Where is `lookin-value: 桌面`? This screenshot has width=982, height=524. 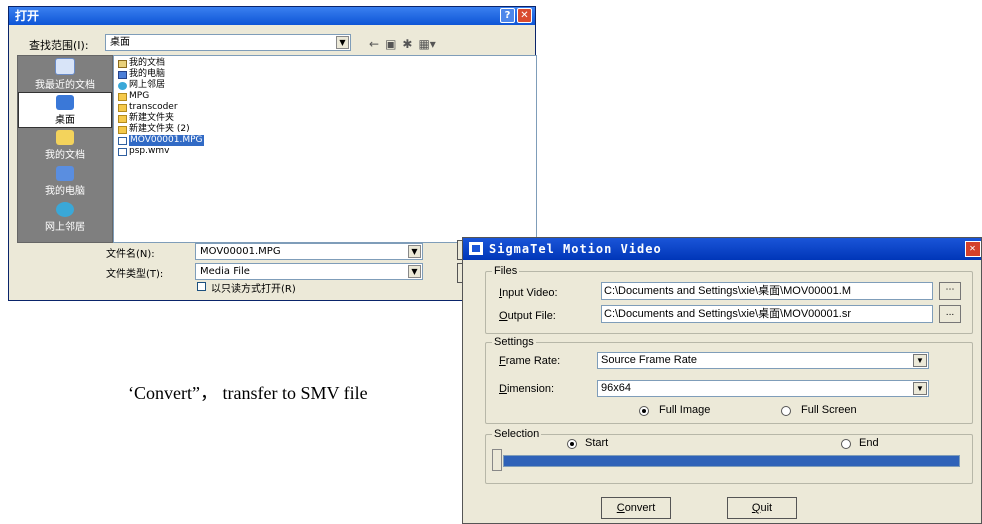 lookin-value: 桌面 is located at coordinates (120, 42).